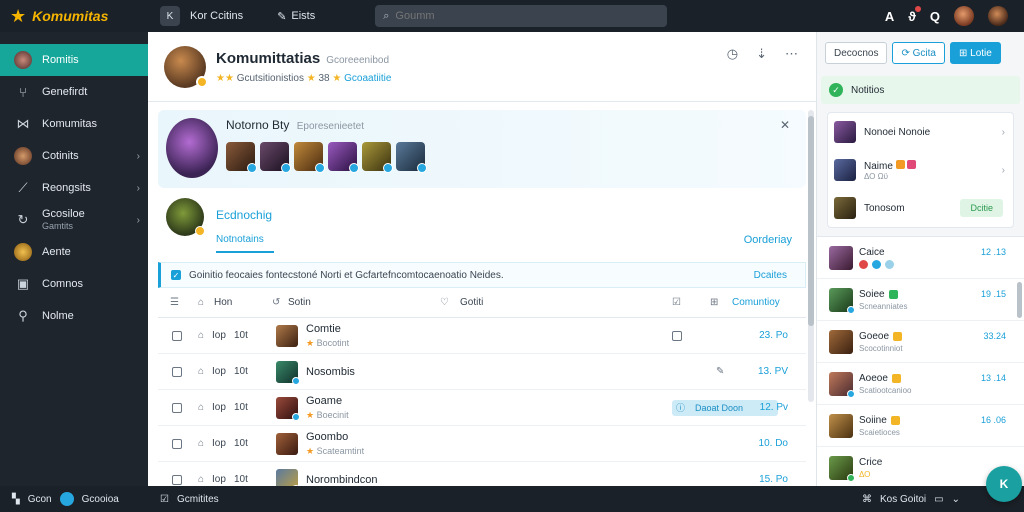 This screenshot has height=512, width=1024. I want to click on main-scrollbar-thumb, so click(811, 221).